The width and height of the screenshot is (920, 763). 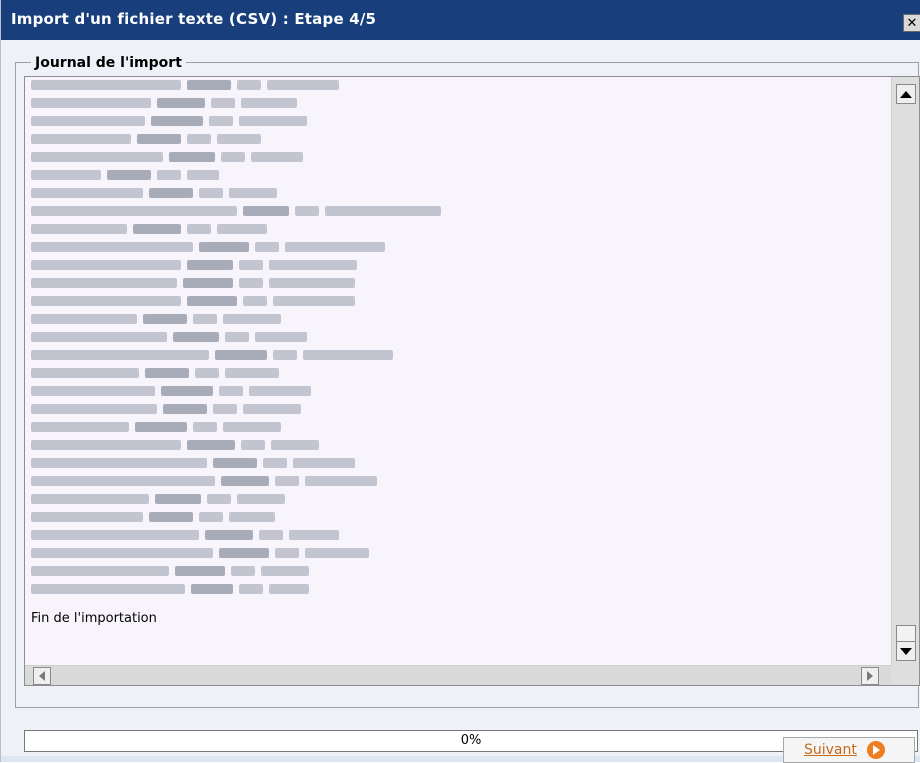 I want to click on scroll-down-button, so click(x=906, y=651).